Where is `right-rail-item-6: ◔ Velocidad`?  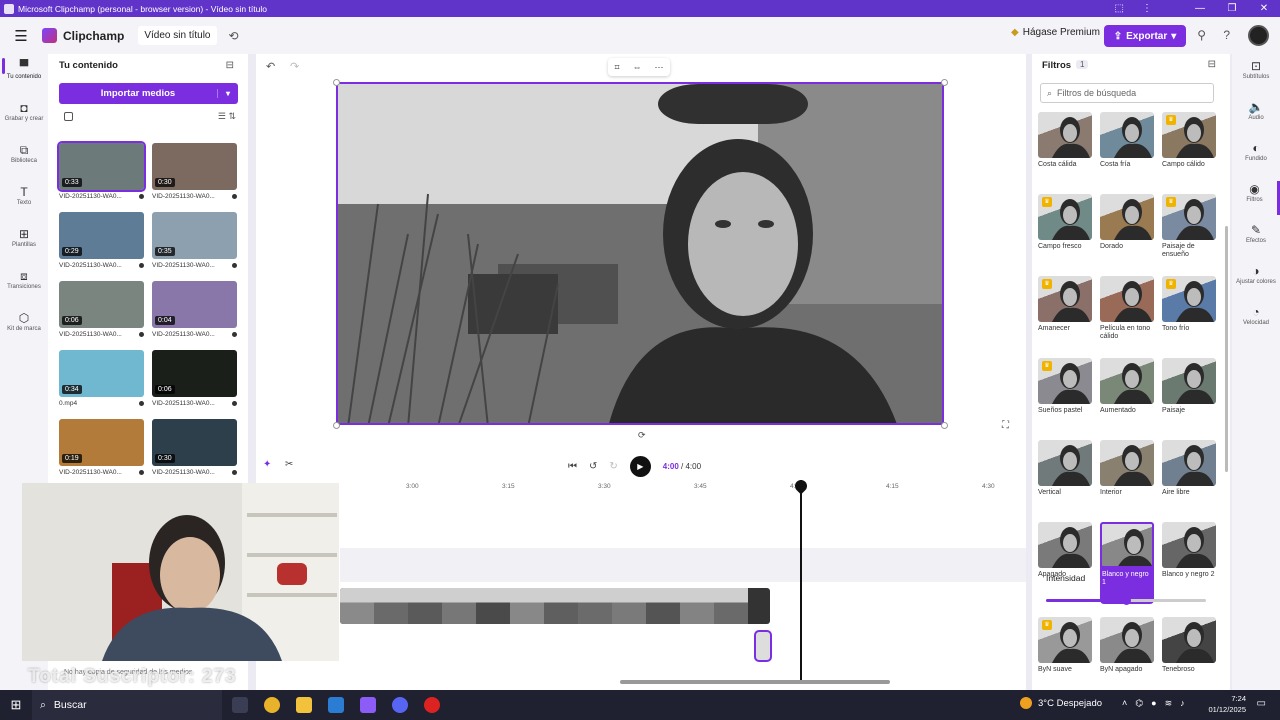
right-rail-item-6: ◔ Velocidad is located at coordinates (1256, 321).